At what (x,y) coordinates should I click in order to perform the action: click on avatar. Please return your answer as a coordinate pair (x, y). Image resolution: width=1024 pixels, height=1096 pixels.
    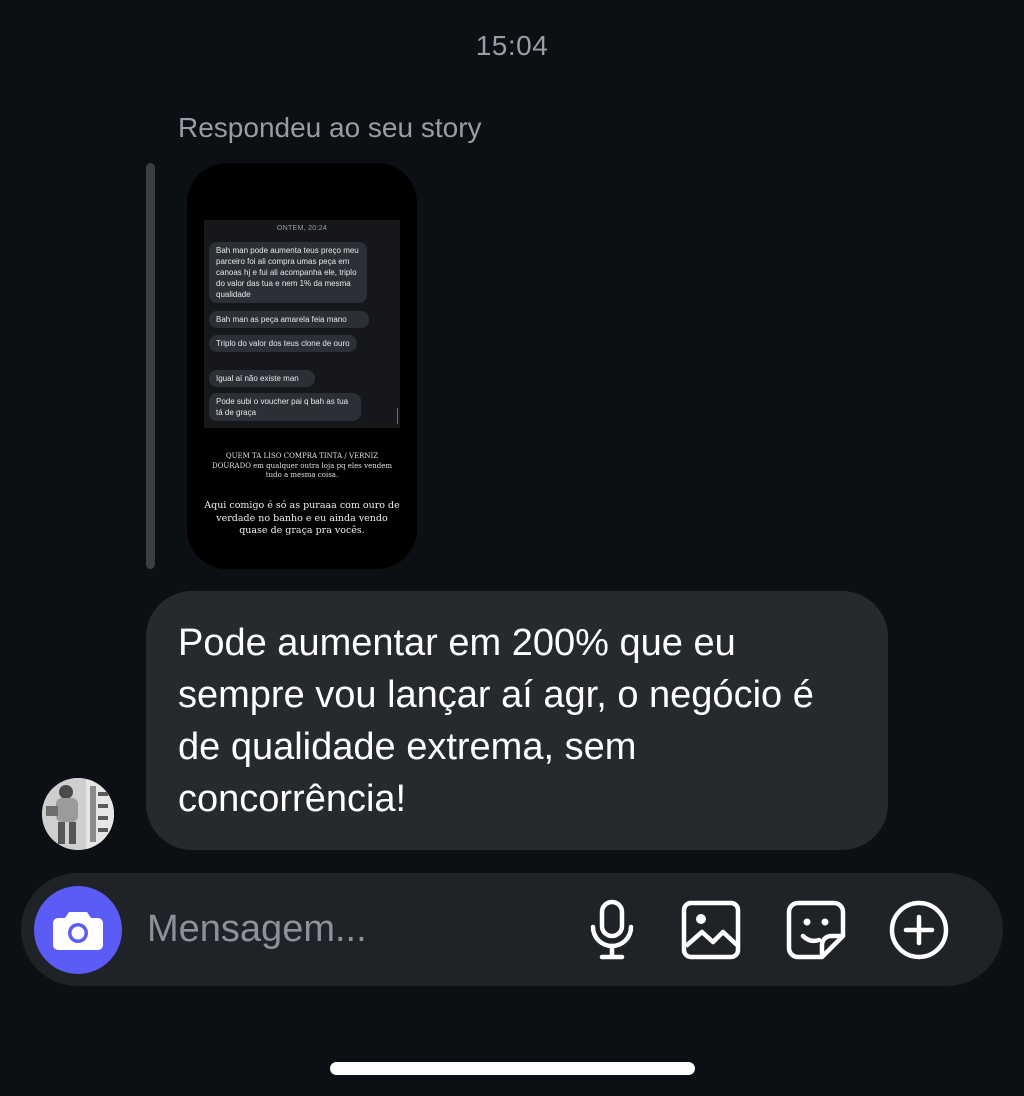
    Looking at the image, I should click on (78, 814).